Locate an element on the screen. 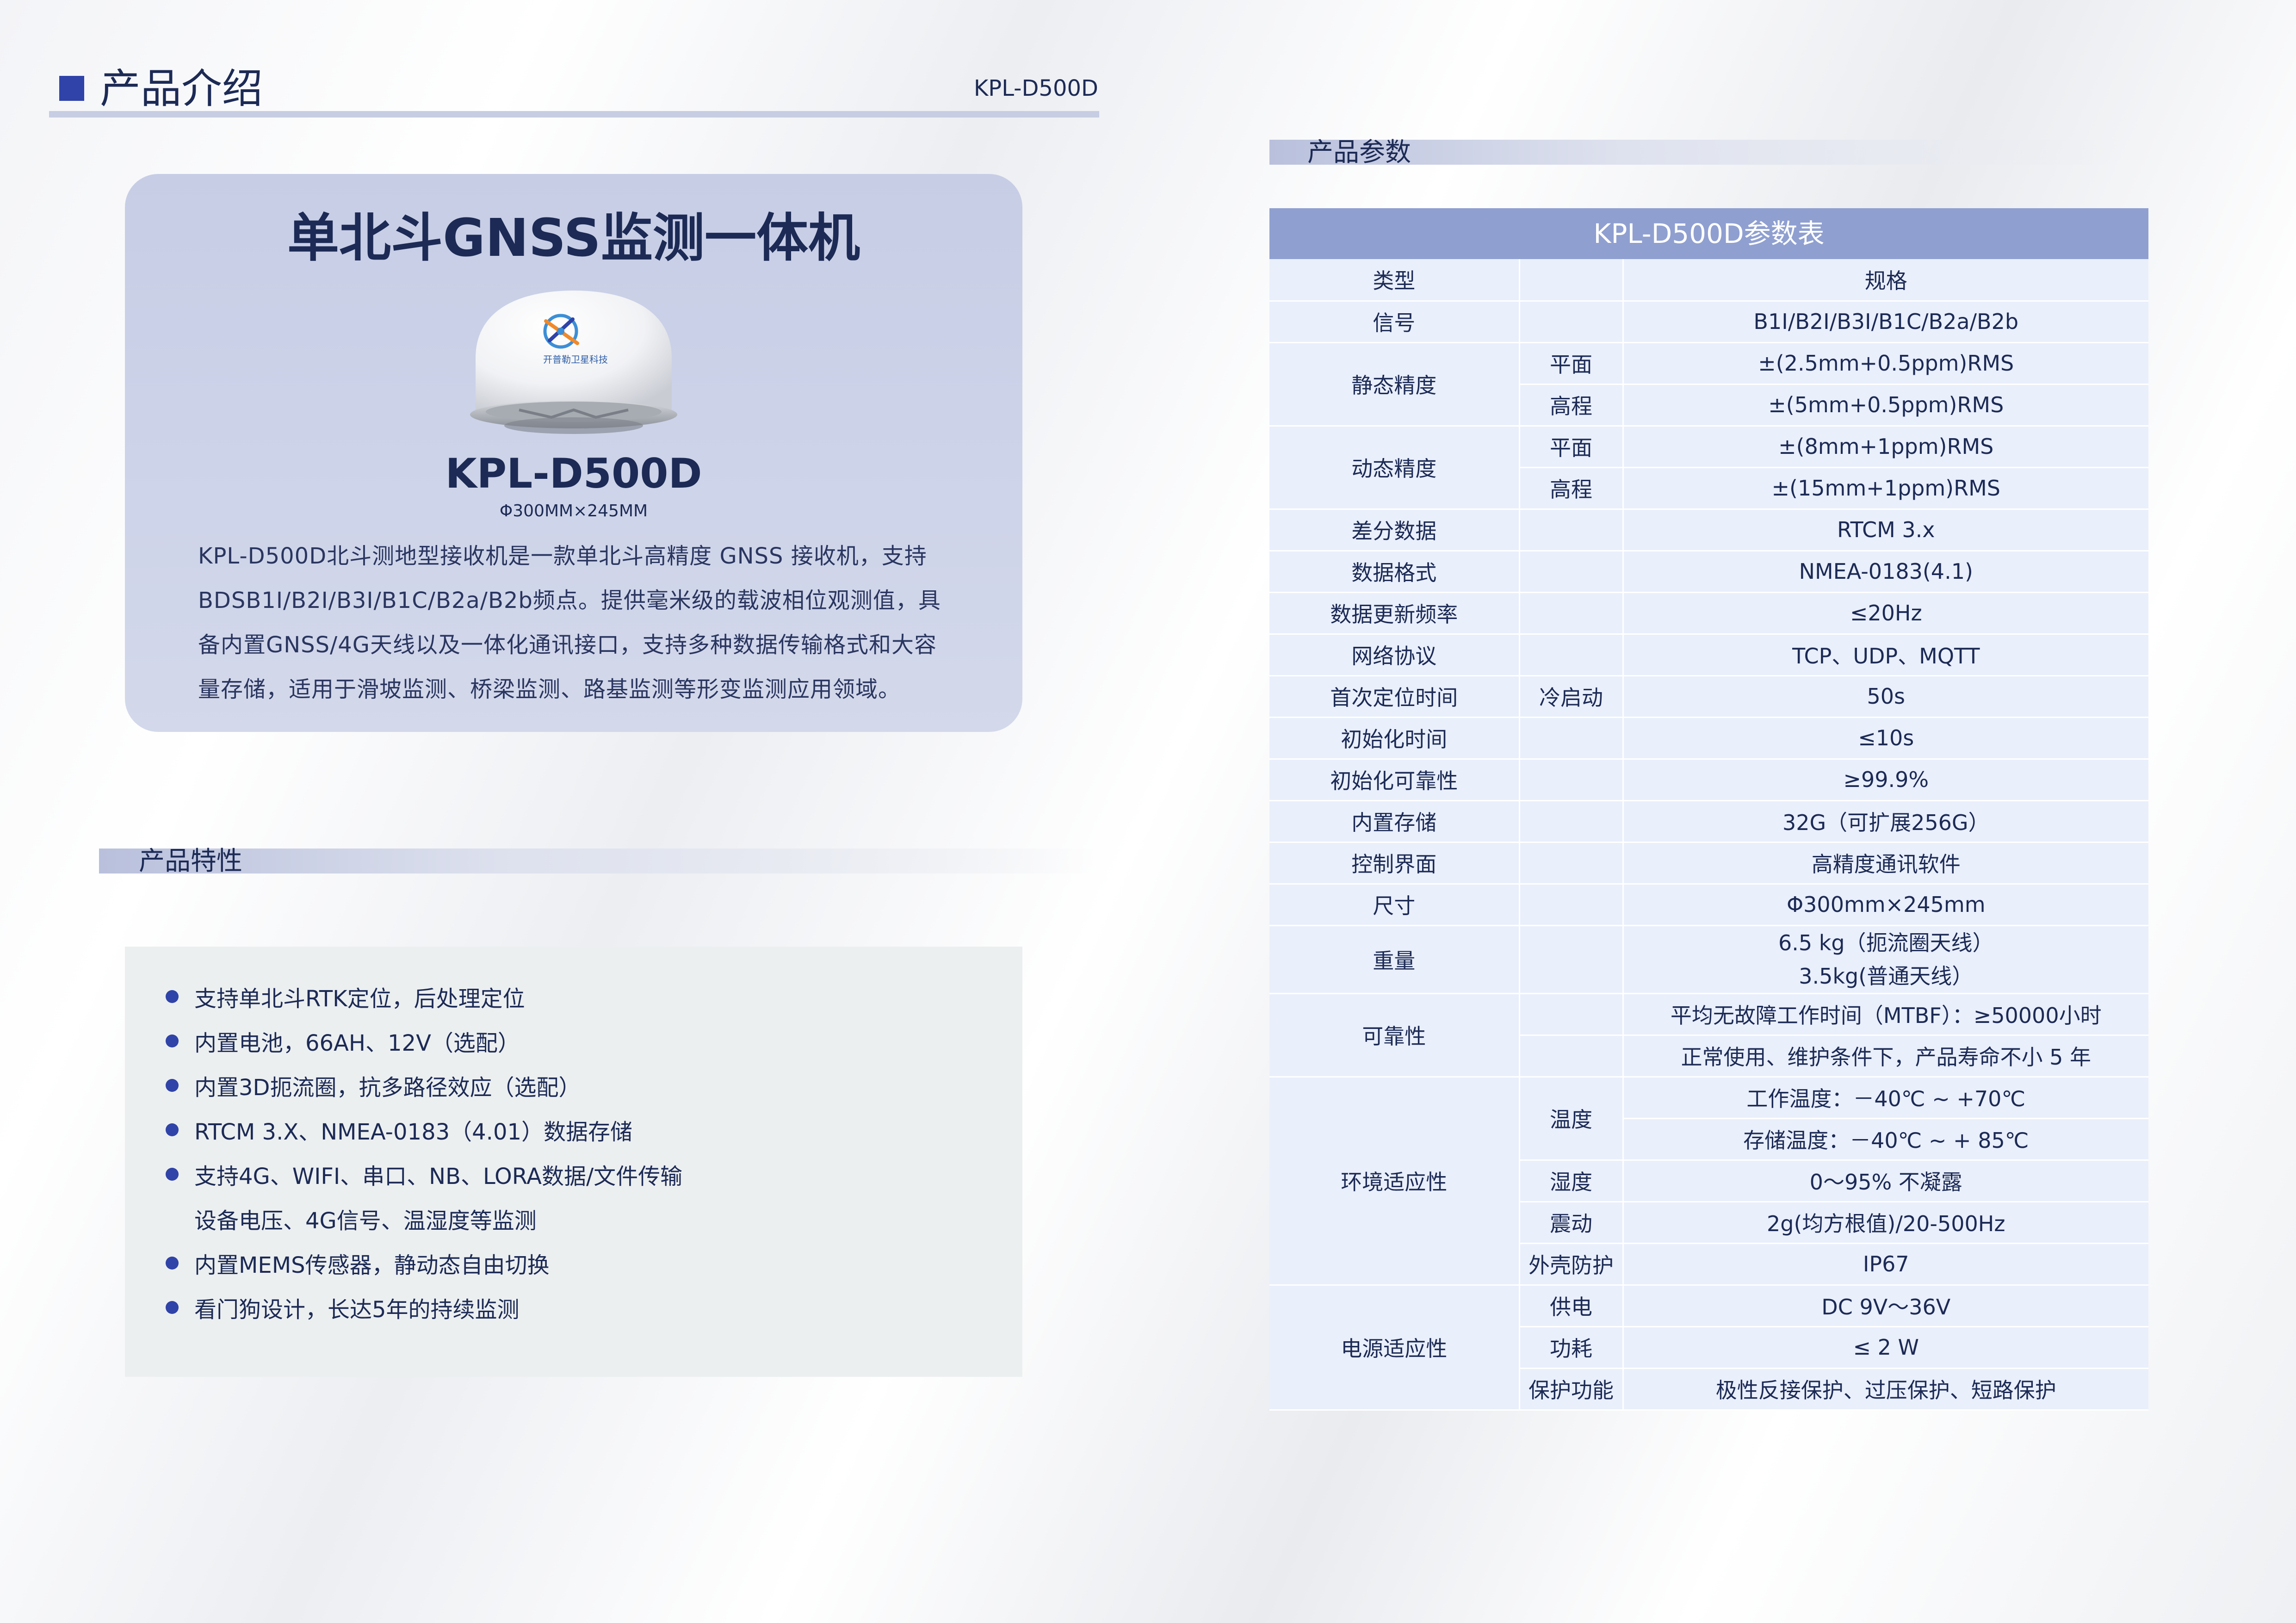 Image resolution: width=2296 pixels, height=1623 pixels. feature-text: 设备电压、4G信号、温湿度等监测 is located at coordinates (365, 1221).